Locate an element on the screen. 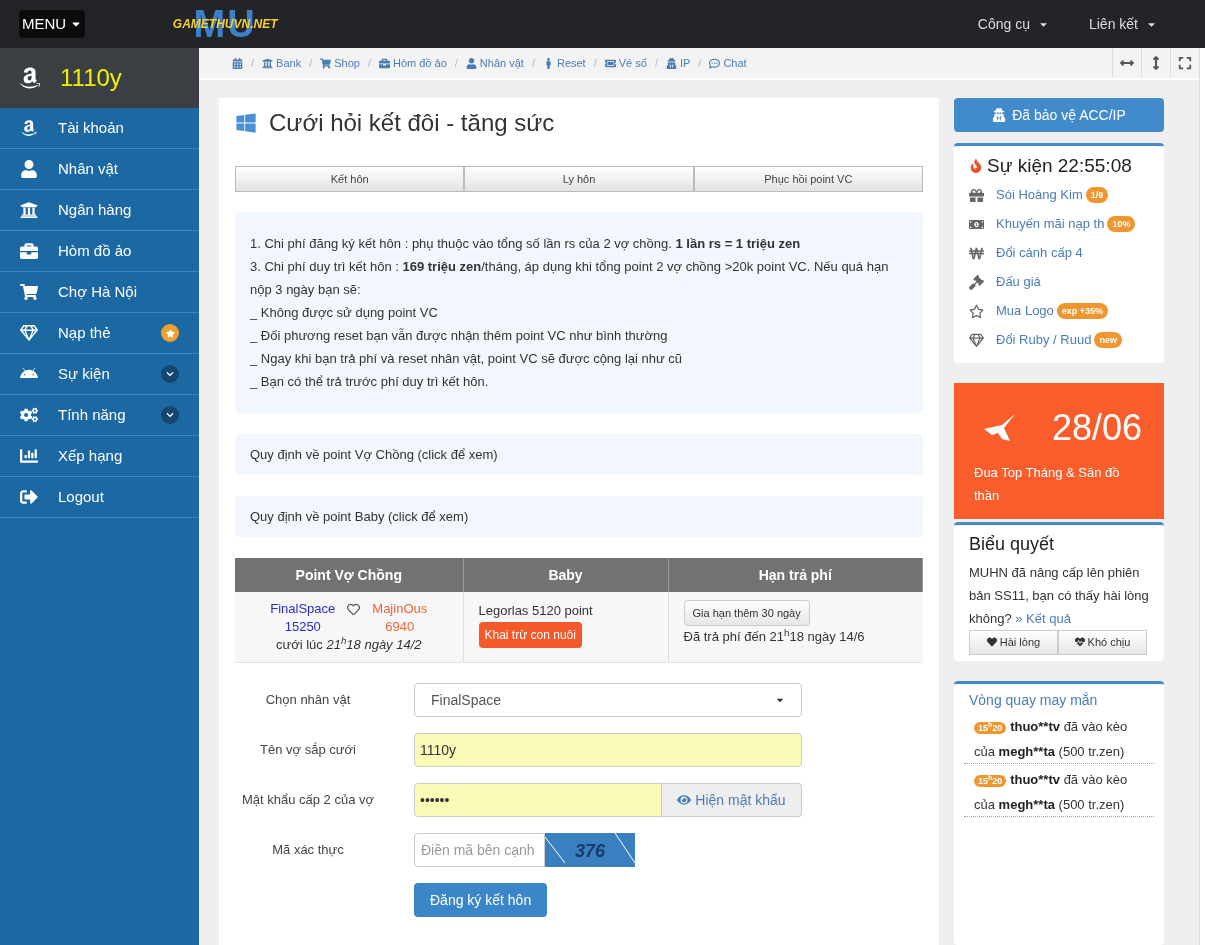  sidebar-item: Ngân hàng is located at coordinates (99, 210).